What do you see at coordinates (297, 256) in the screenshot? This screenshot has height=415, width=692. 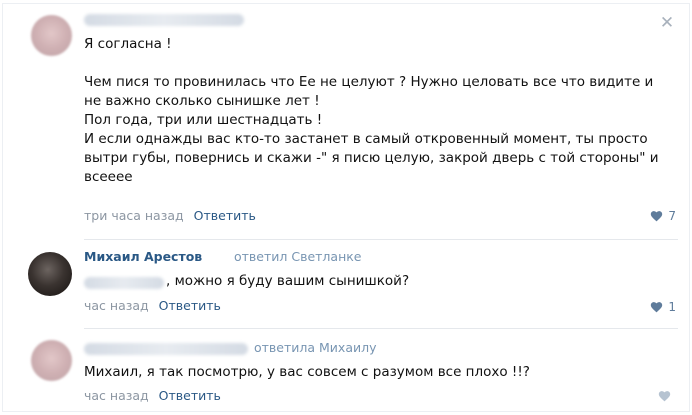 I see `reply-to: ответил Светланке` at bounding box center [297, 256].